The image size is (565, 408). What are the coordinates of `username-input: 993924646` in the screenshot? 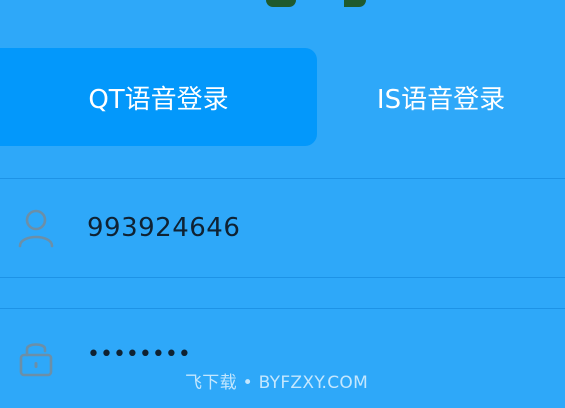 It's located at (163, 228).